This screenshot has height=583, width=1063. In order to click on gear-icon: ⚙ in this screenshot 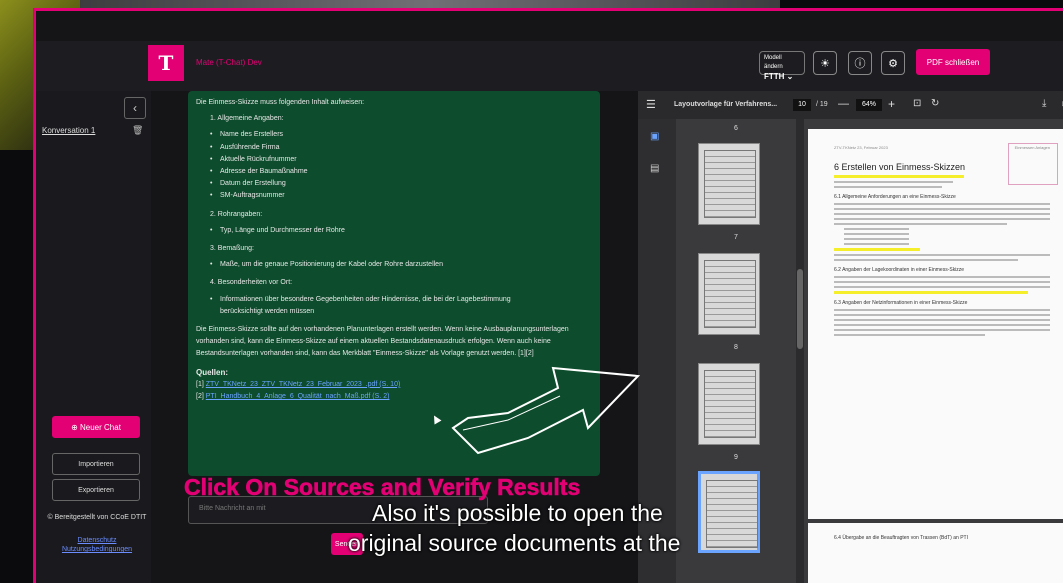, I will do `click(893, 63)`.